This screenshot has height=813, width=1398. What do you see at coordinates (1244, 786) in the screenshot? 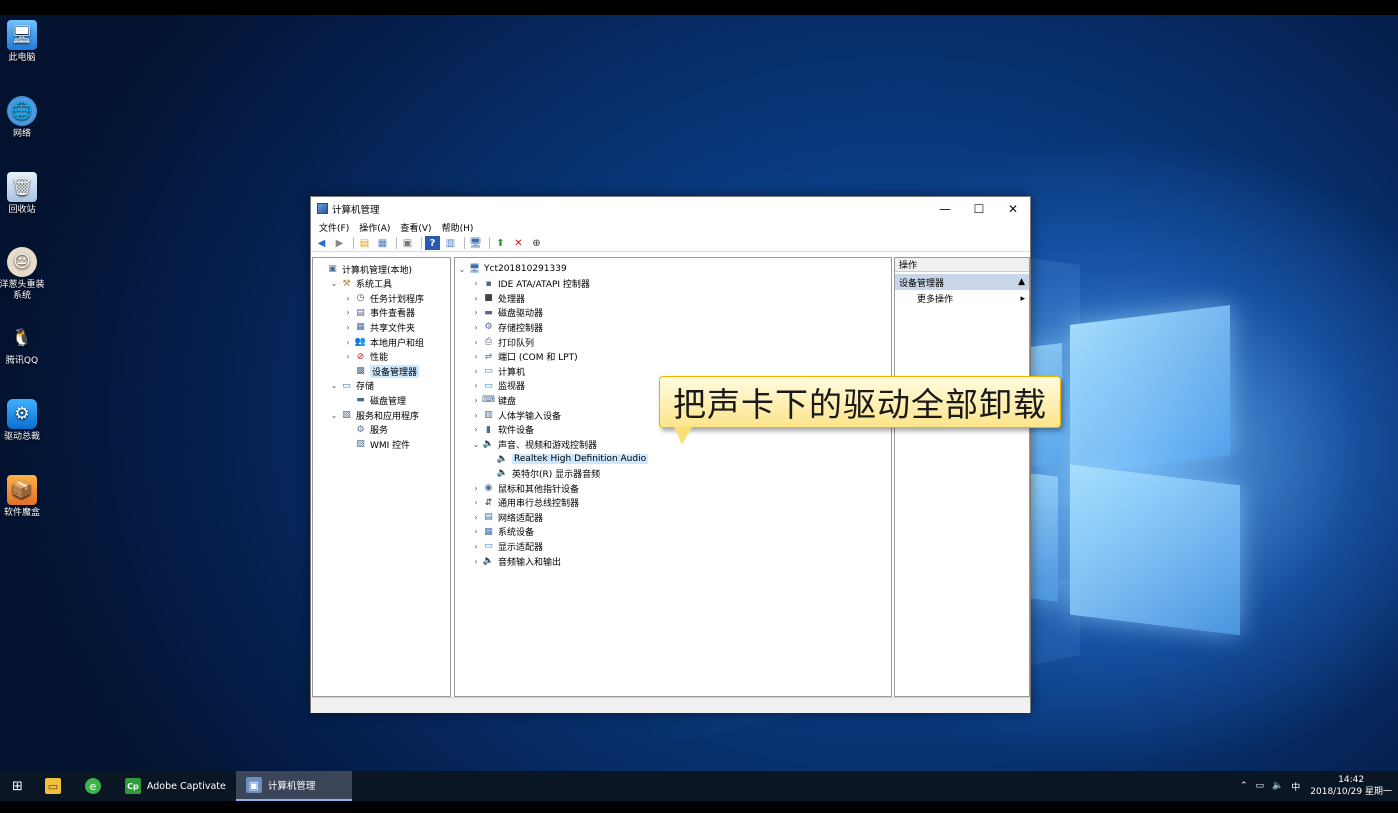
I see `chevron-up-icon: ⌃` at bounding box center [1244, 786].